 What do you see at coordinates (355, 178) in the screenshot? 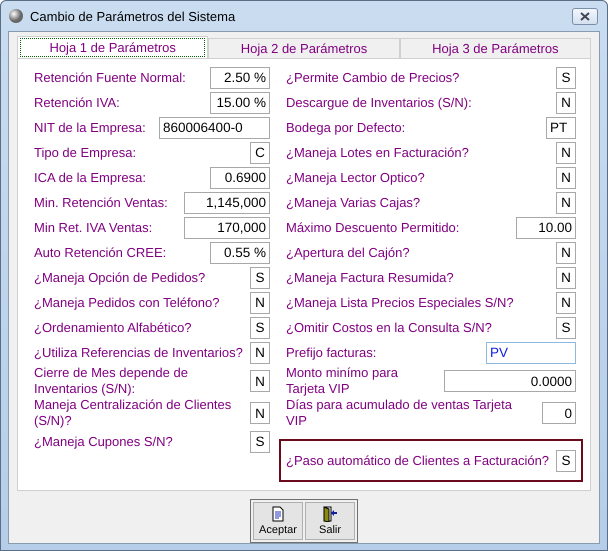
I see `field-label: ¿Maneja Lector Optico?` at bounding box center [355, 178].